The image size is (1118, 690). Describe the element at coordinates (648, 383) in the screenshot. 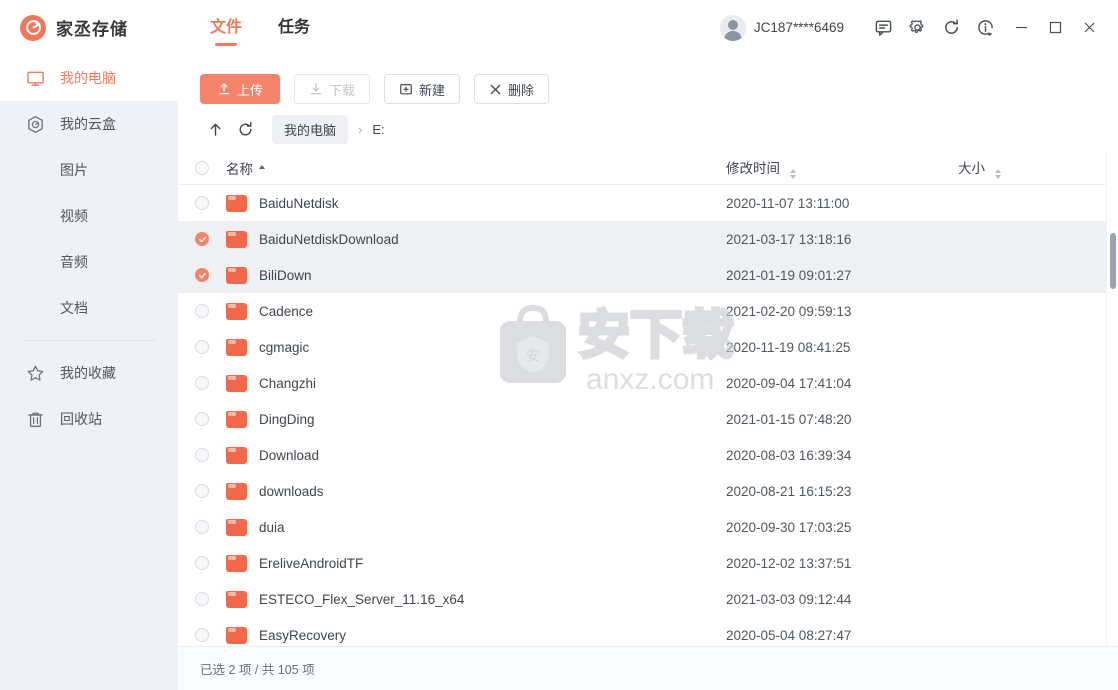

I see `table-row: Changzhi 2020-09-04 17:41:04` at that location.